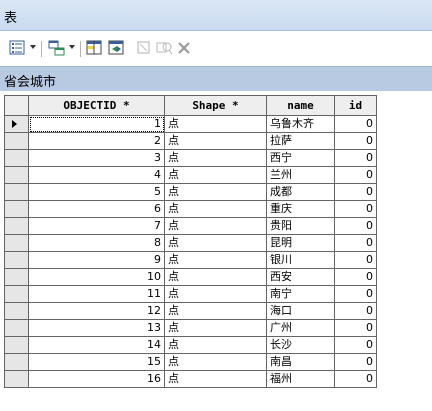  I want to click on cell-objectid: 5, so click(97, 192).